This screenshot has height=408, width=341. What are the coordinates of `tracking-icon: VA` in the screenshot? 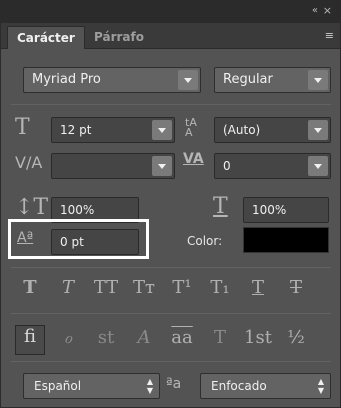 It's located at (193, 159).